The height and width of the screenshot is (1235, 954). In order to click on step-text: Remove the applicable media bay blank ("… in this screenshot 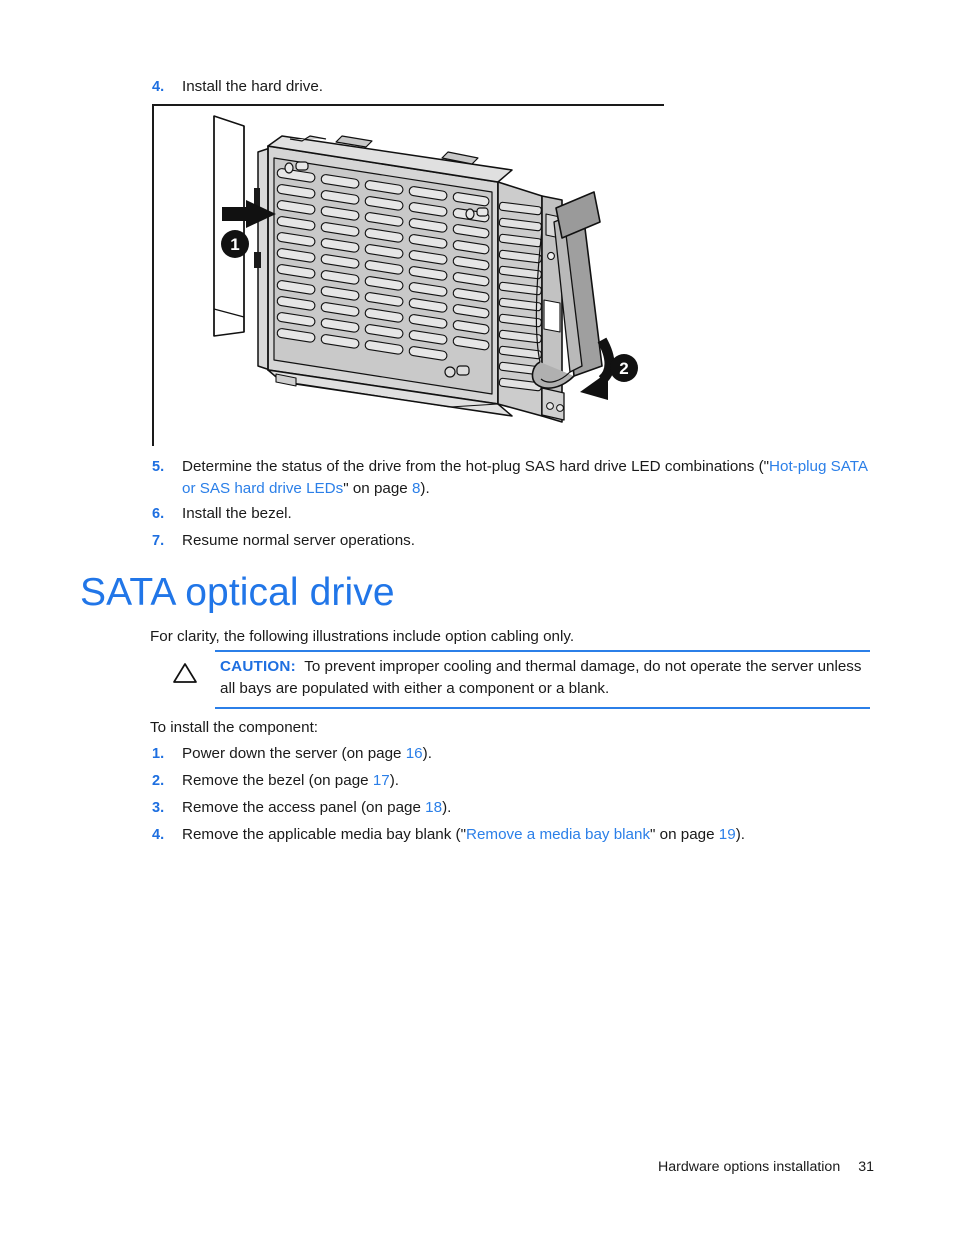, I will do `click(527, 835)`.